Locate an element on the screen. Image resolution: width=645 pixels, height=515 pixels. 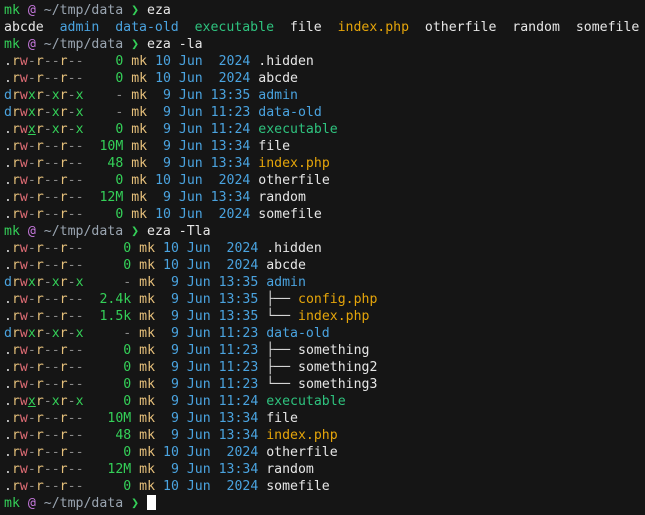
file-size: - is located at coordinates (119, 112).